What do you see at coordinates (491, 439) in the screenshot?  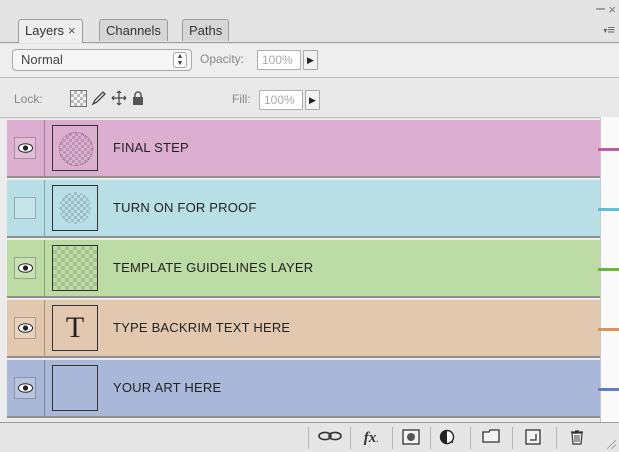 I see `new-group-folder-icon` at bounding box center [491, 439].